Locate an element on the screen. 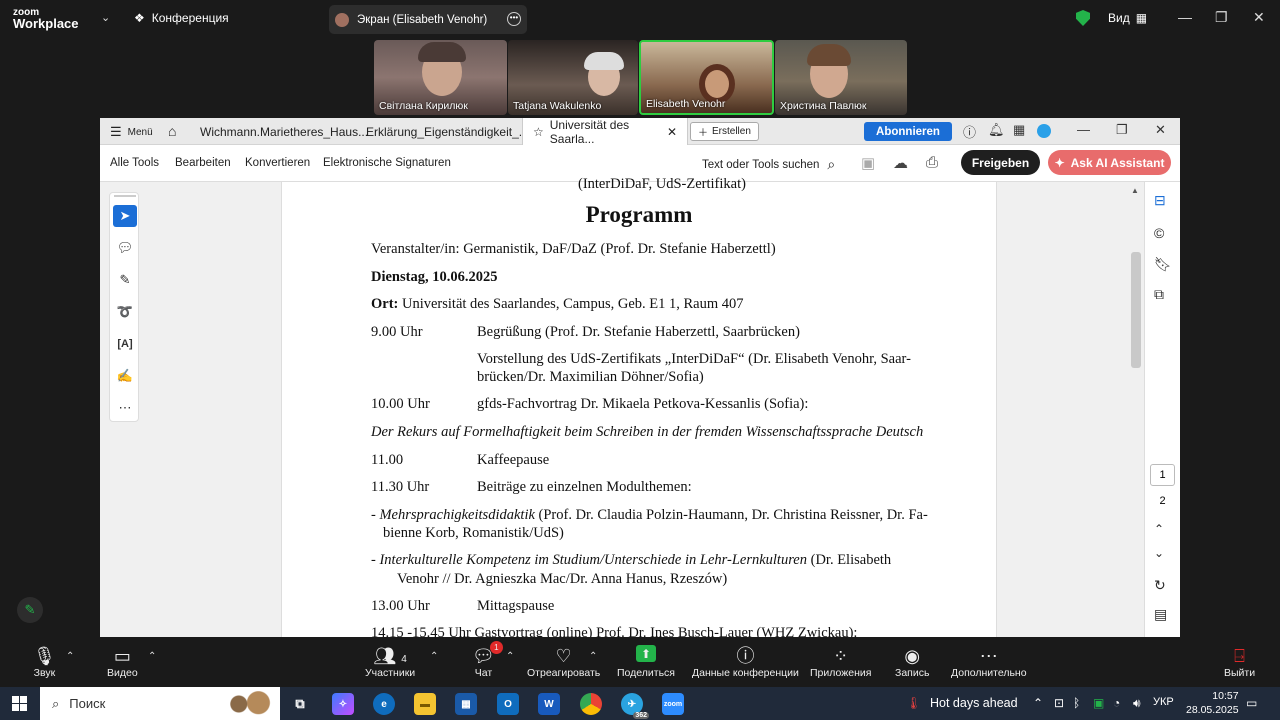 This screenshot has width=1280, height=720. video-tile: Христина Павлюк is located at coordinates (841, 77).